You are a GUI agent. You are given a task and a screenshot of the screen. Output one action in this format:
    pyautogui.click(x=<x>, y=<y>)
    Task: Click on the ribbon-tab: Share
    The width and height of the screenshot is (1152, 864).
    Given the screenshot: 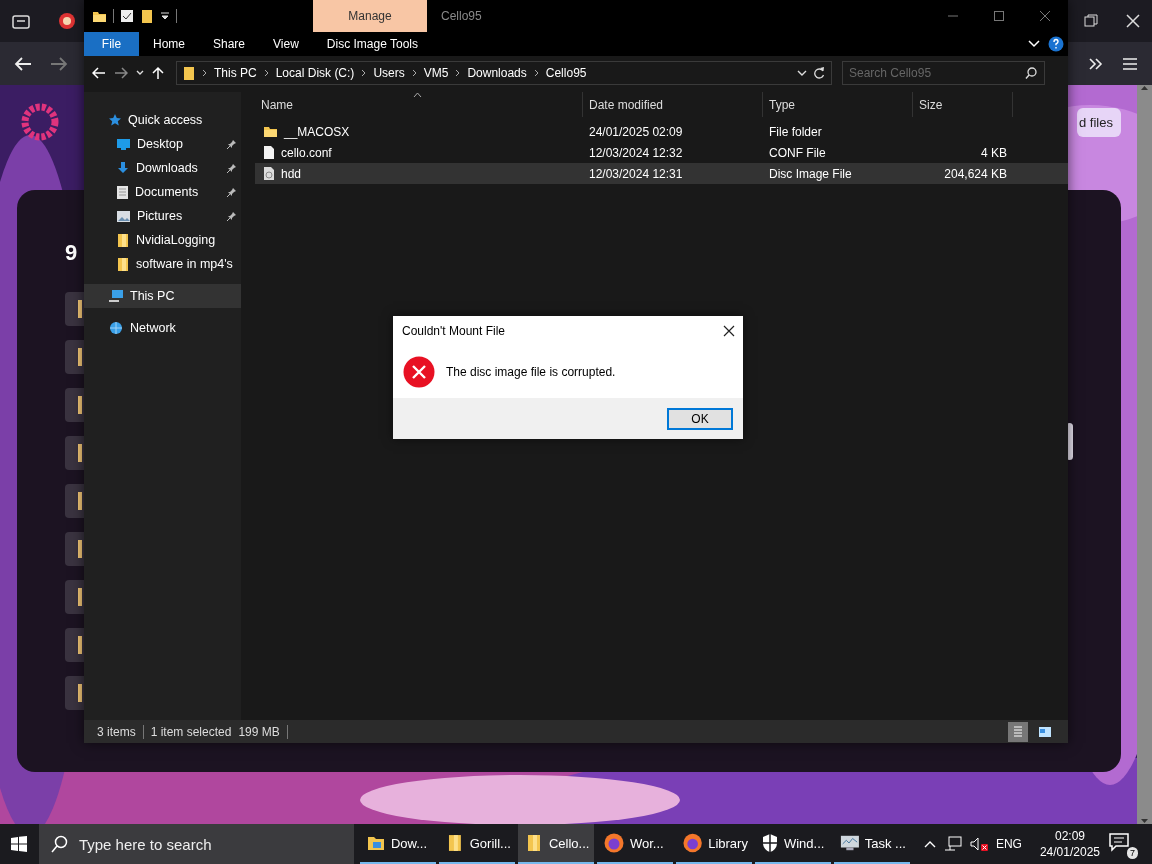 What is the action you would take?
    pyautogui.click(x=229, y=44)
    